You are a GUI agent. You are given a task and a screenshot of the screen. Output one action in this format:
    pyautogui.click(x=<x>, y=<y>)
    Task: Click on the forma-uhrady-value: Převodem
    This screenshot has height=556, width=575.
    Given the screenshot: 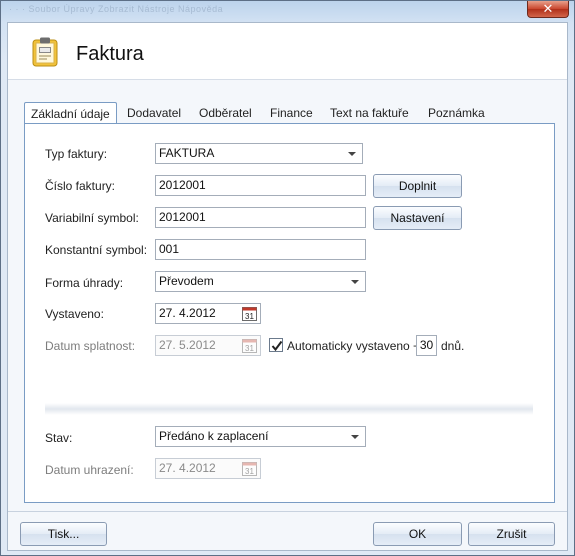 What is the action you would take?
    pyautogui.click(x=186, y=281)
    